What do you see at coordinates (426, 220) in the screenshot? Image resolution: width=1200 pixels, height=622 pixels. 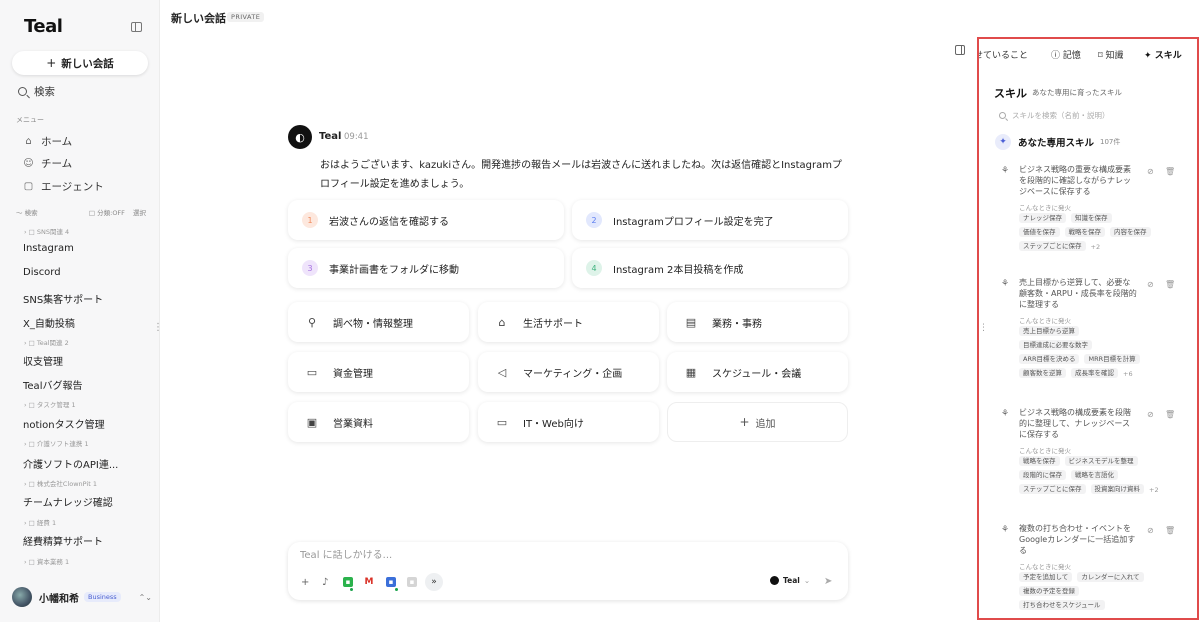 I see `task-suggestion: 1 岩波さんの返信を確認する` at bounding box center [426, 220].